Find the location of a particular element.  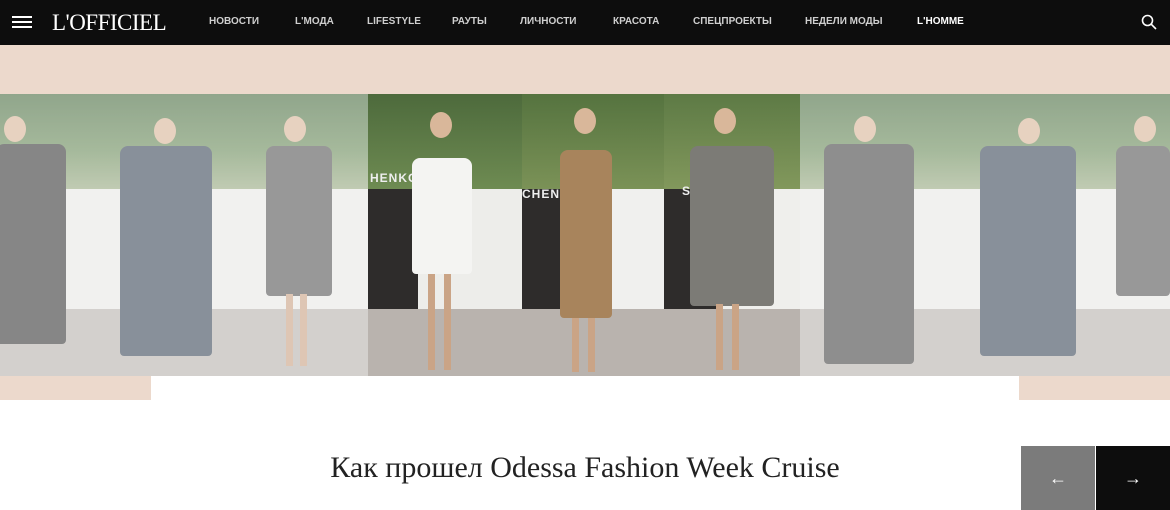

hero-image-panel: SAVC is located at coordinates (732, 235).